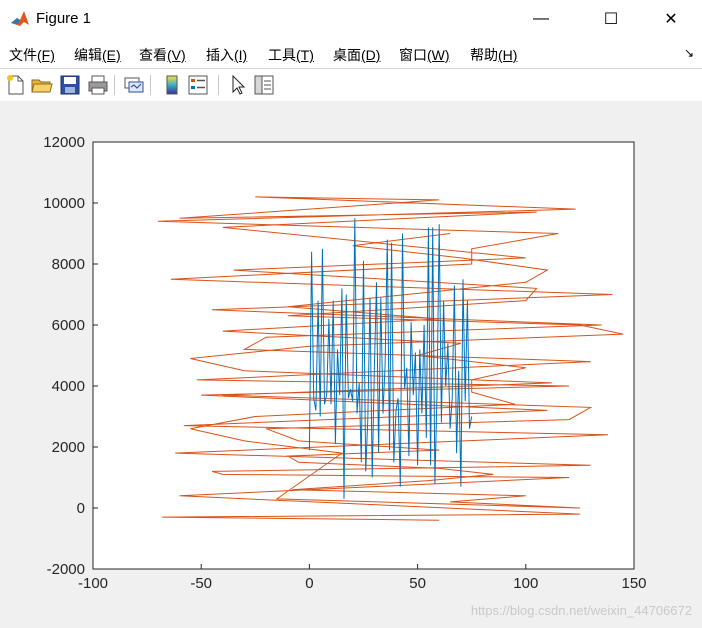  I want to click on minimize-icon: —, so click(541, 18).